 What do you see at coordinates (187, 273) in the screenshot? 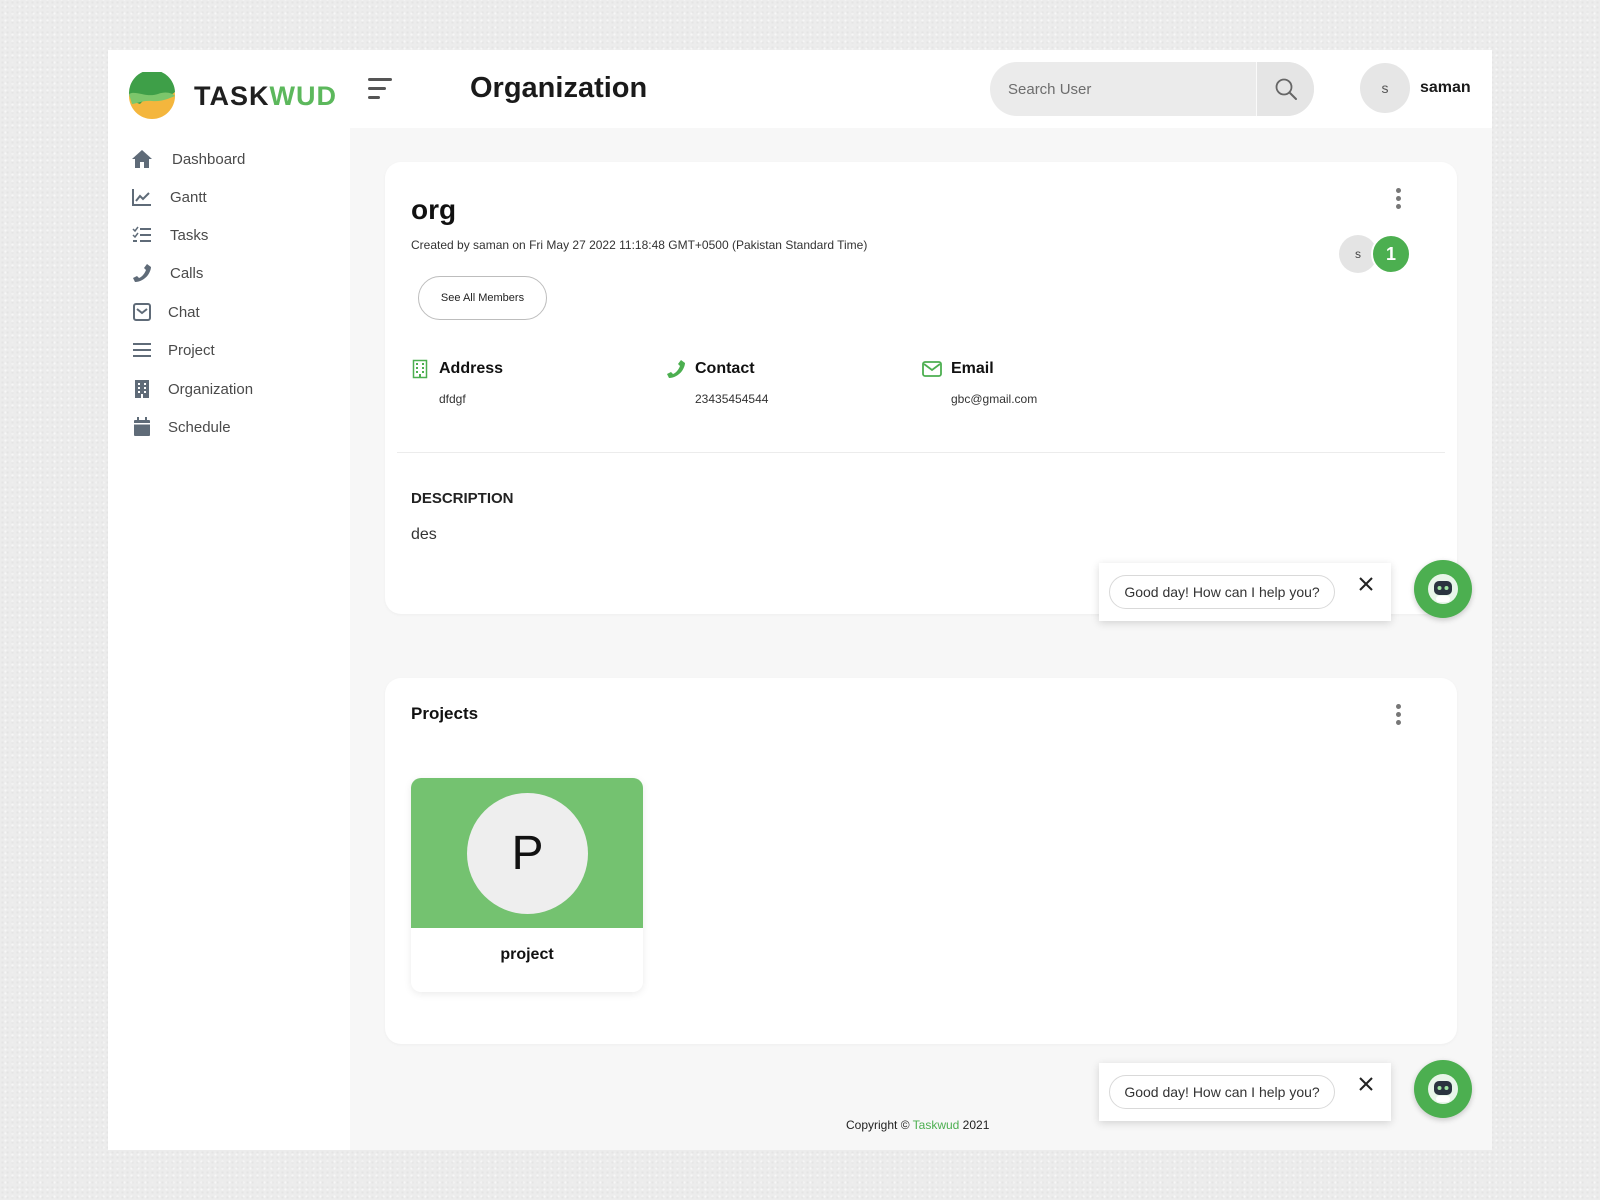
I see `sidebar-item-label: Calls` at bounding box center [187, 273].